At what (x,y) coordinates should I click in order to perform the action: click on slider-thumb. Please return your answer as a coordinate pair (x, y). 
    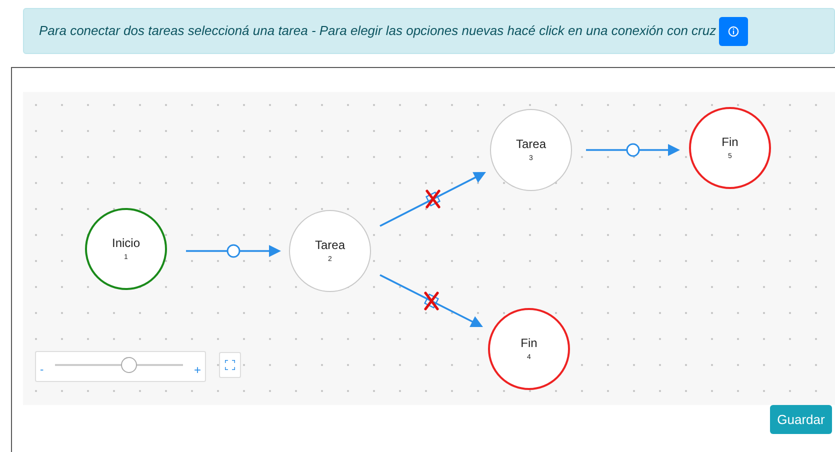
    Looking at the image, I should click on (129, 365).